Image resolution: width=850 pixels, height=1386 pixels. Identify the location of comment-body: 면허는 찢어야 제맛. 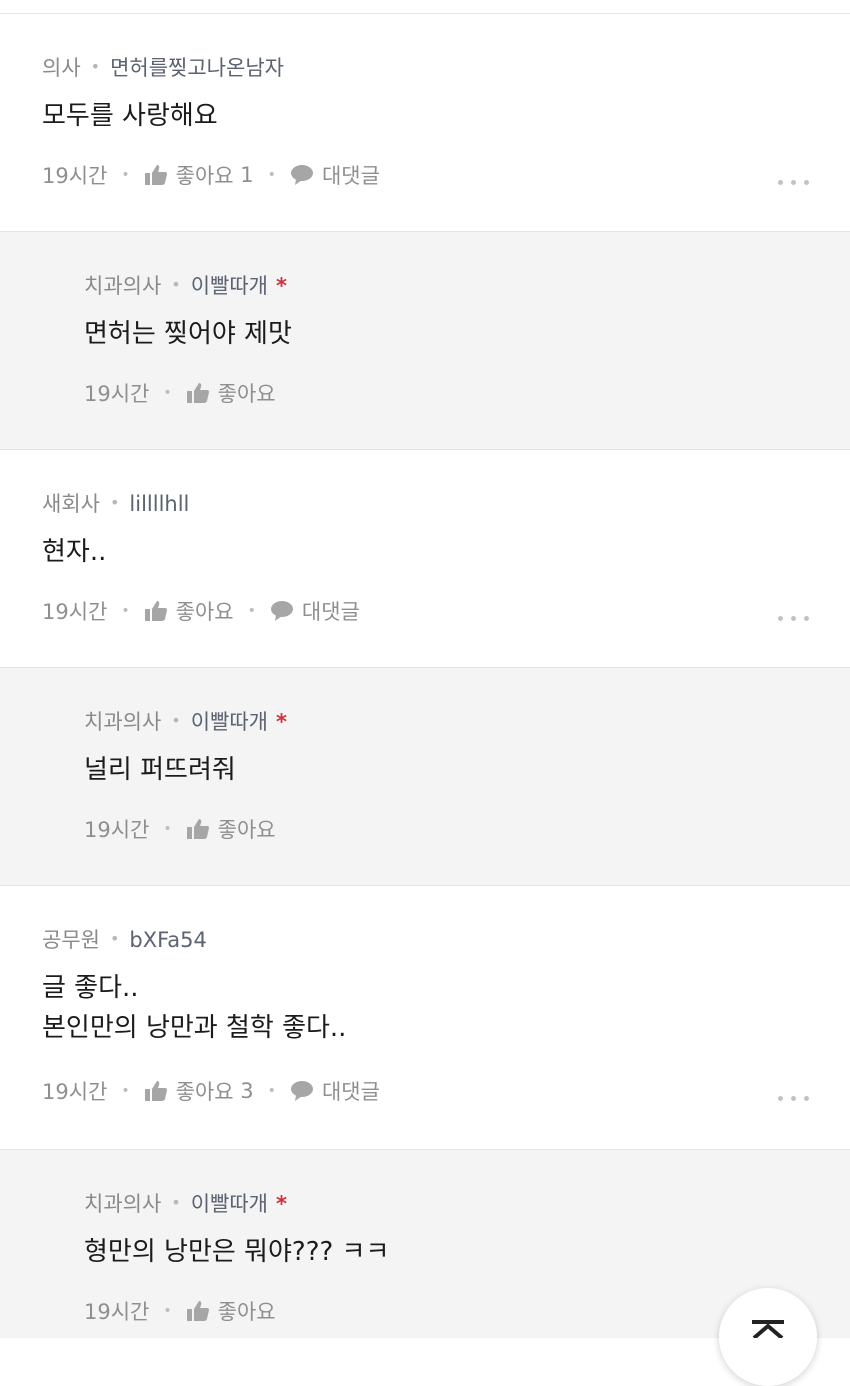
(188, 334).